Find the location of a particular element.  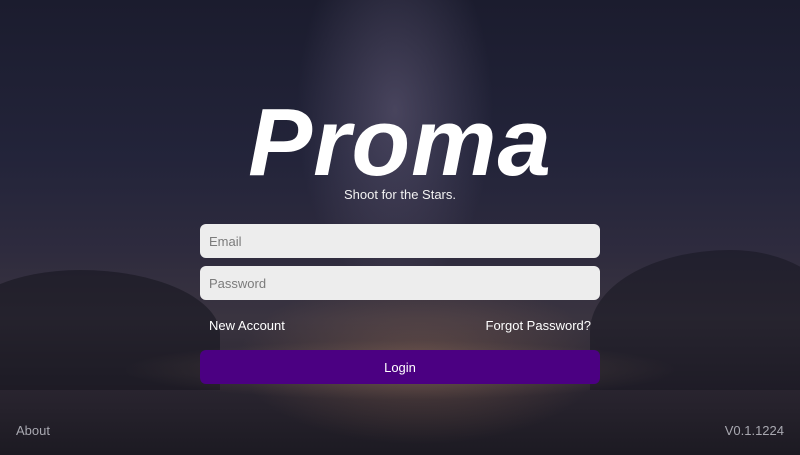

new-account-link: New Account is located at coordinates (247, 325).